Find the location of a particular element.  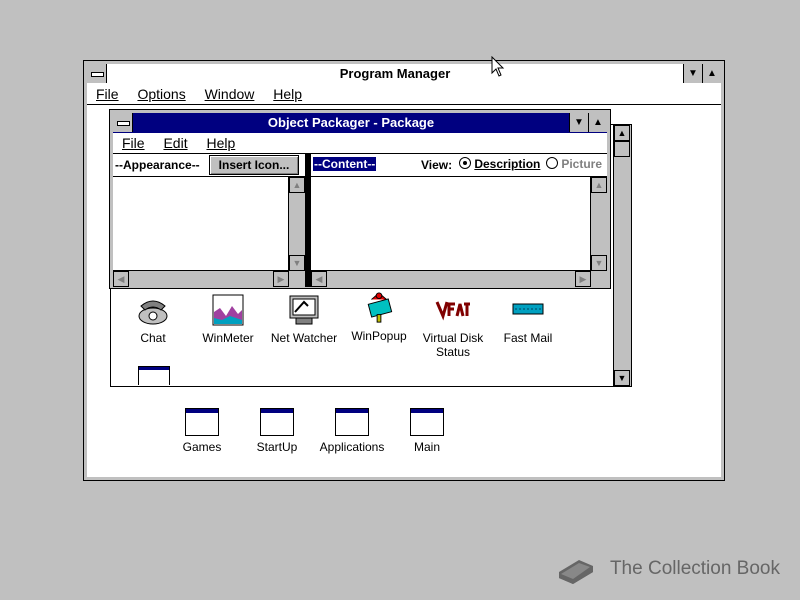

picture-radio: Picture is located at coordinates (574, 164).